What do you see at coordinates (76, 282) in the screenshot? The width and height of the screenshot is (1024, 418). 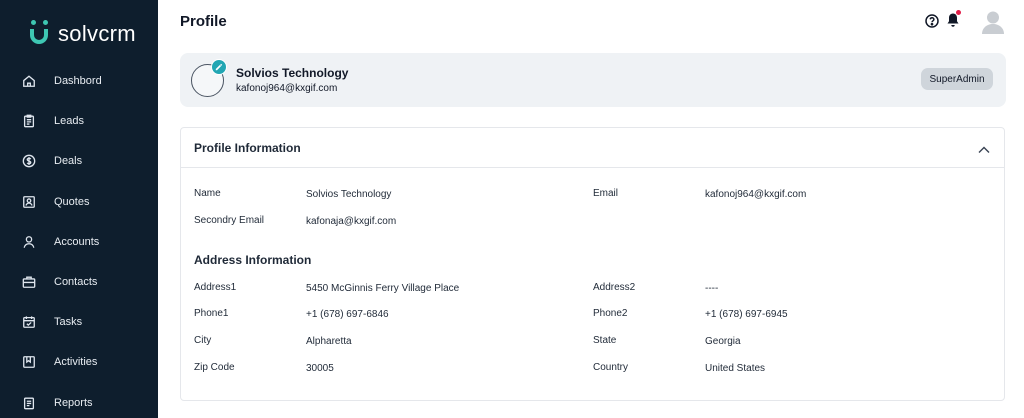 I see `sidebar-item-label: Contacts` at bounding box center [76, 282].